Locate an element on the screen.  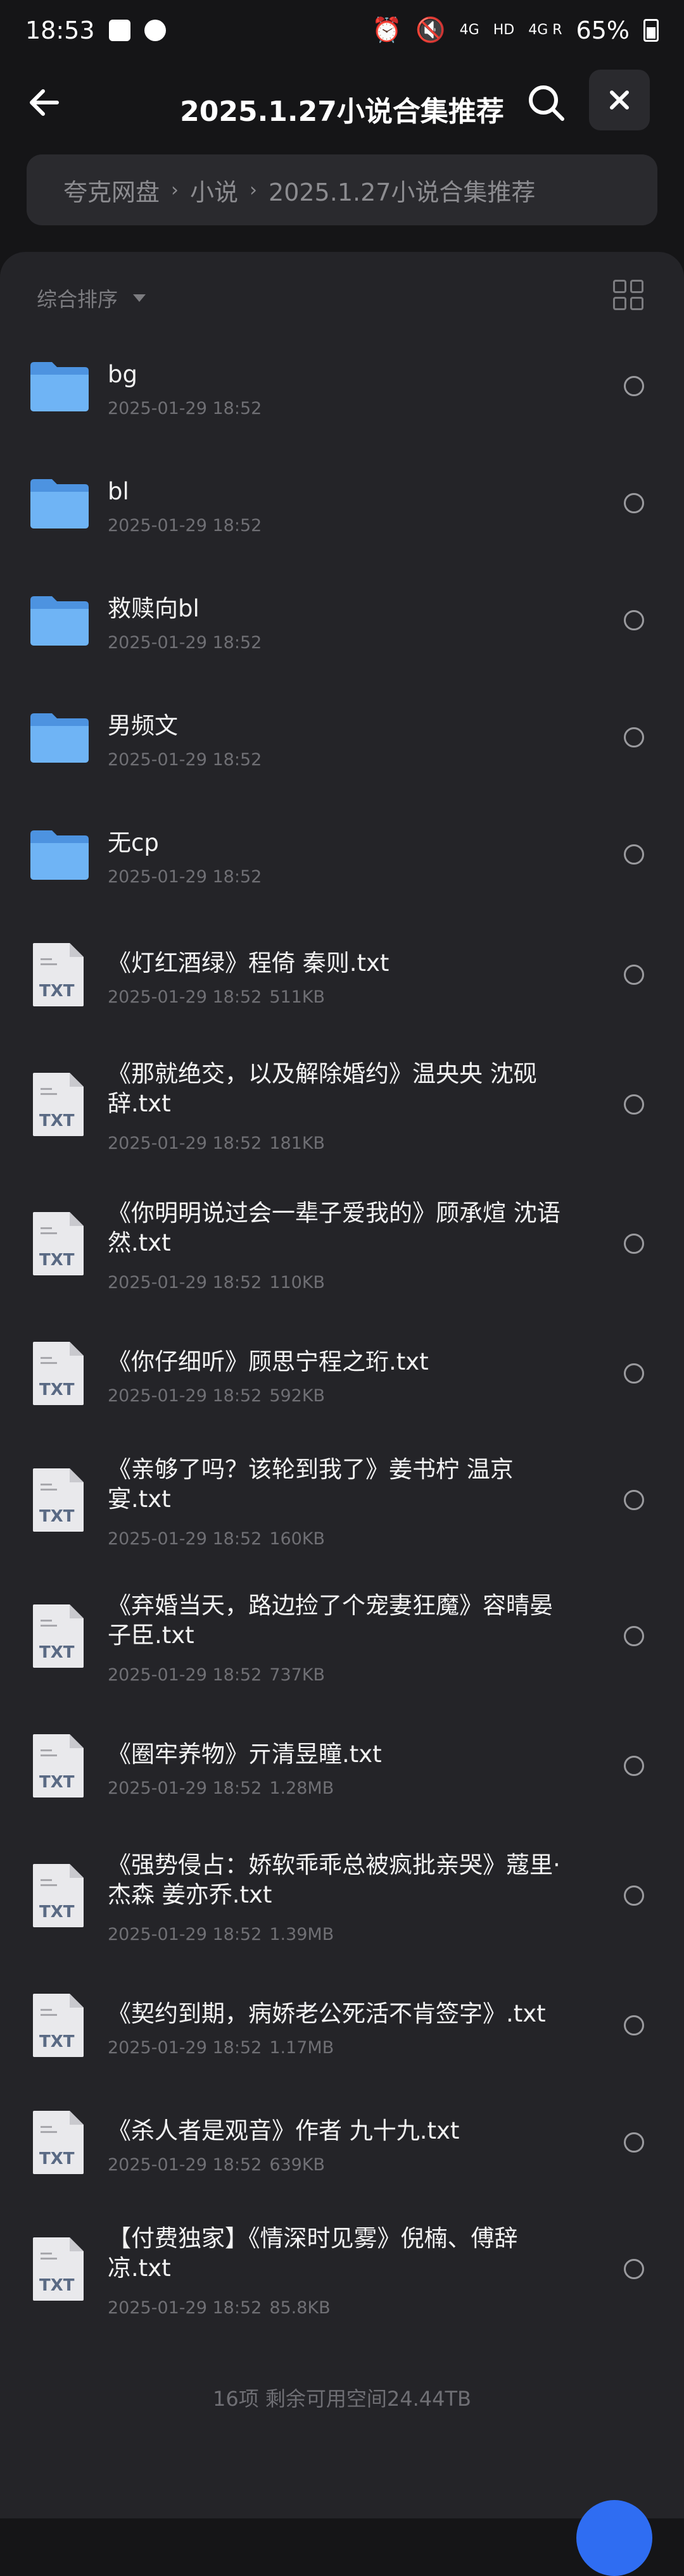
file-name: 《弃婚当天，路边捡了个宠妻狂魔》容晴晏子臣.txt is located at coordinates (330, 1620).